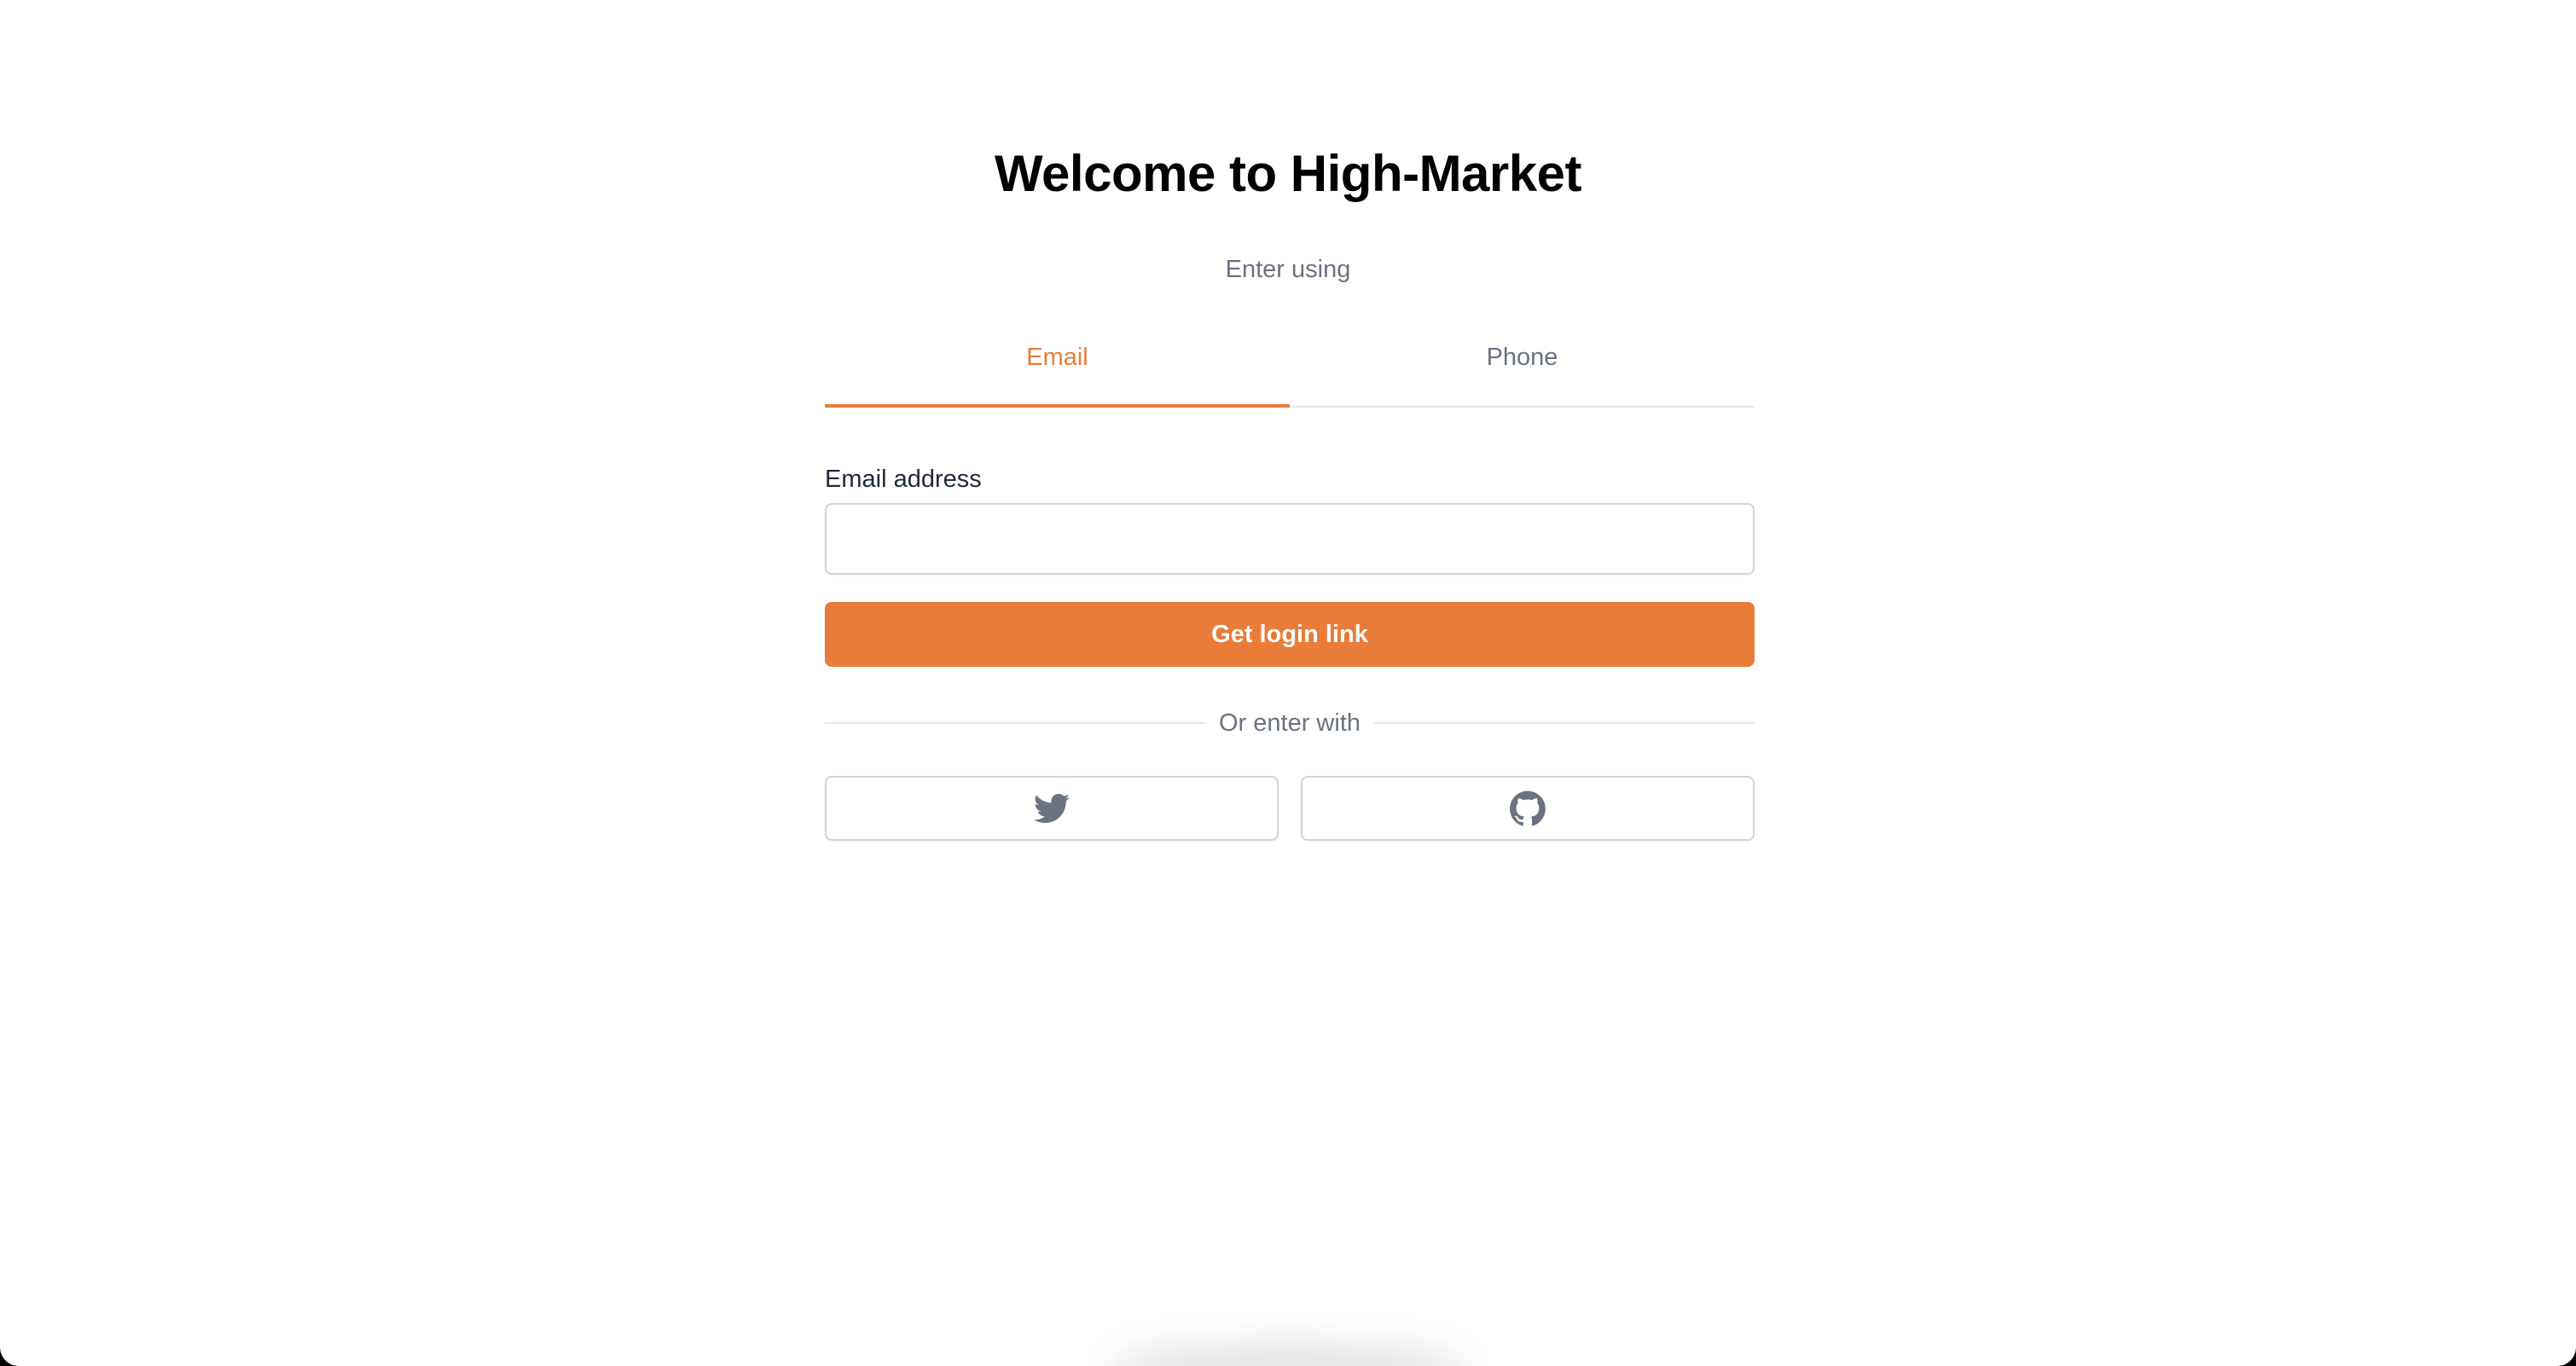 The image size is (2576, 1366). What do you see at coordinates (1288, 174) in the screenshot?
I see `page-title: Welcome to High-Market` at bounding box center [1288, 174].